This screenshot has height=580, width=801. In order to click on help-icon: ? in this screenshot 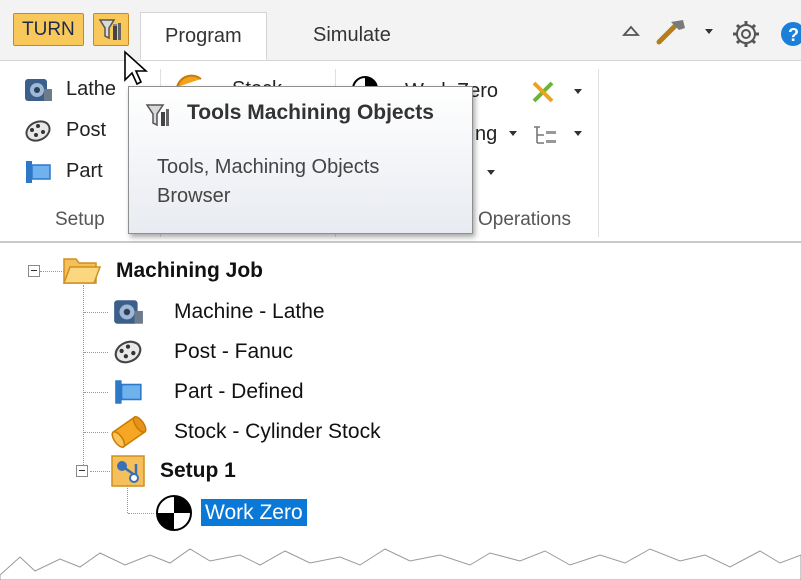, I will do `click(790, 34)`.